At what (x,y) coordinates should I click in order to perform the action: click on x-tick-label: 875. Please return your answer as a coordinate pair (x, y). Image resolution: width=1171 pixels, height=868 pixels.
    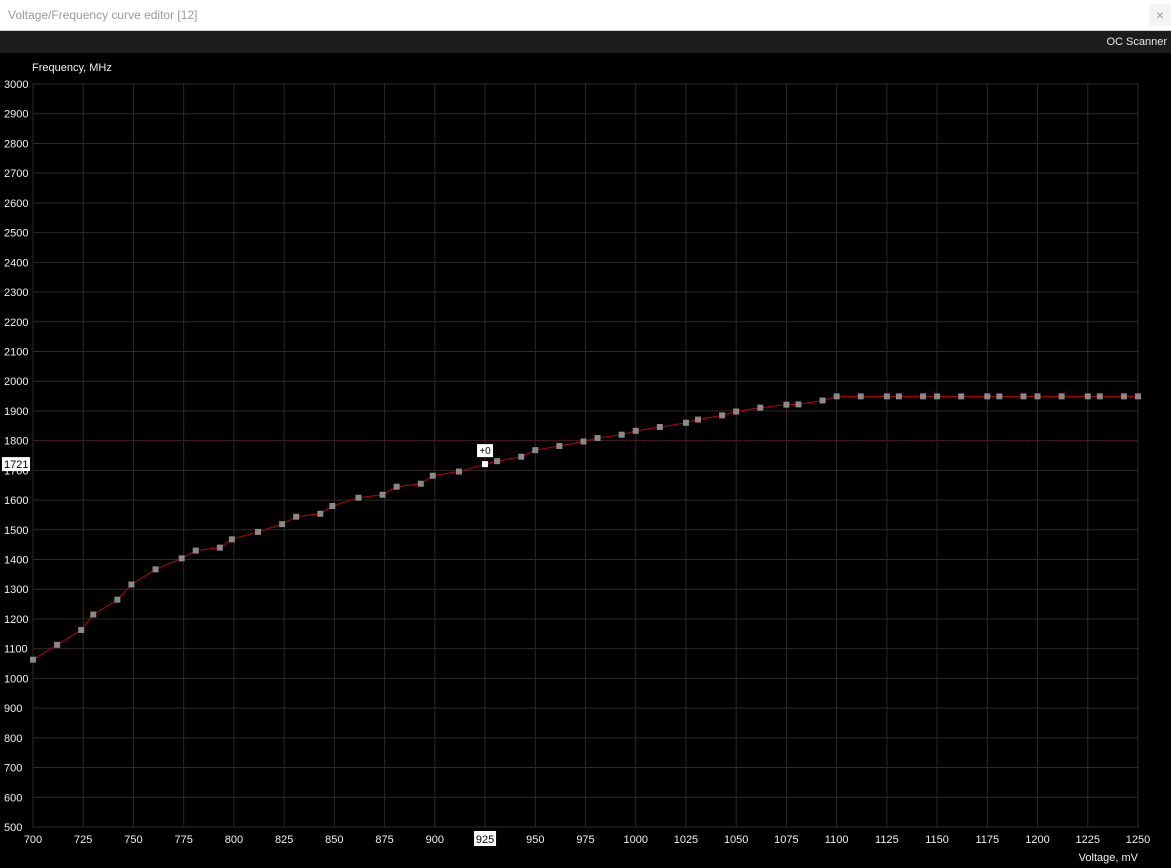
    Looking at the image, I should click on (384, 840).